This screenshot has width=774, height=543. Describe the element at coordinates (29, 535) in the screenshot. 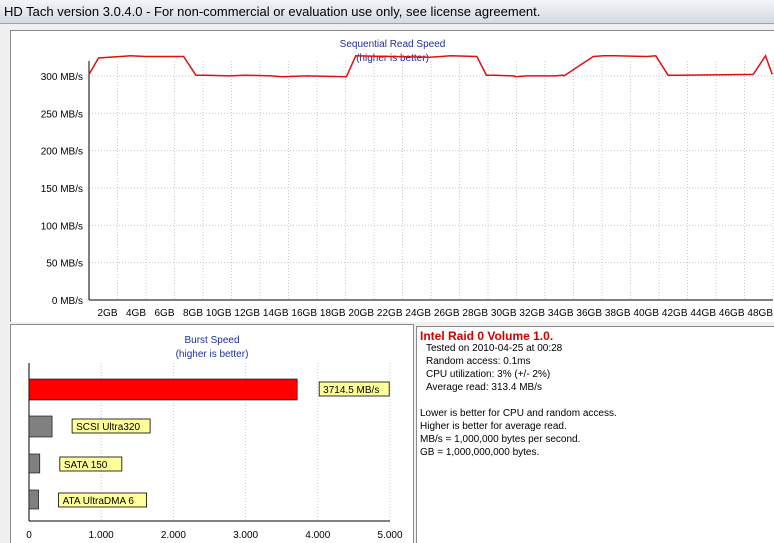

I see `x-tick-label: 0` at that location.